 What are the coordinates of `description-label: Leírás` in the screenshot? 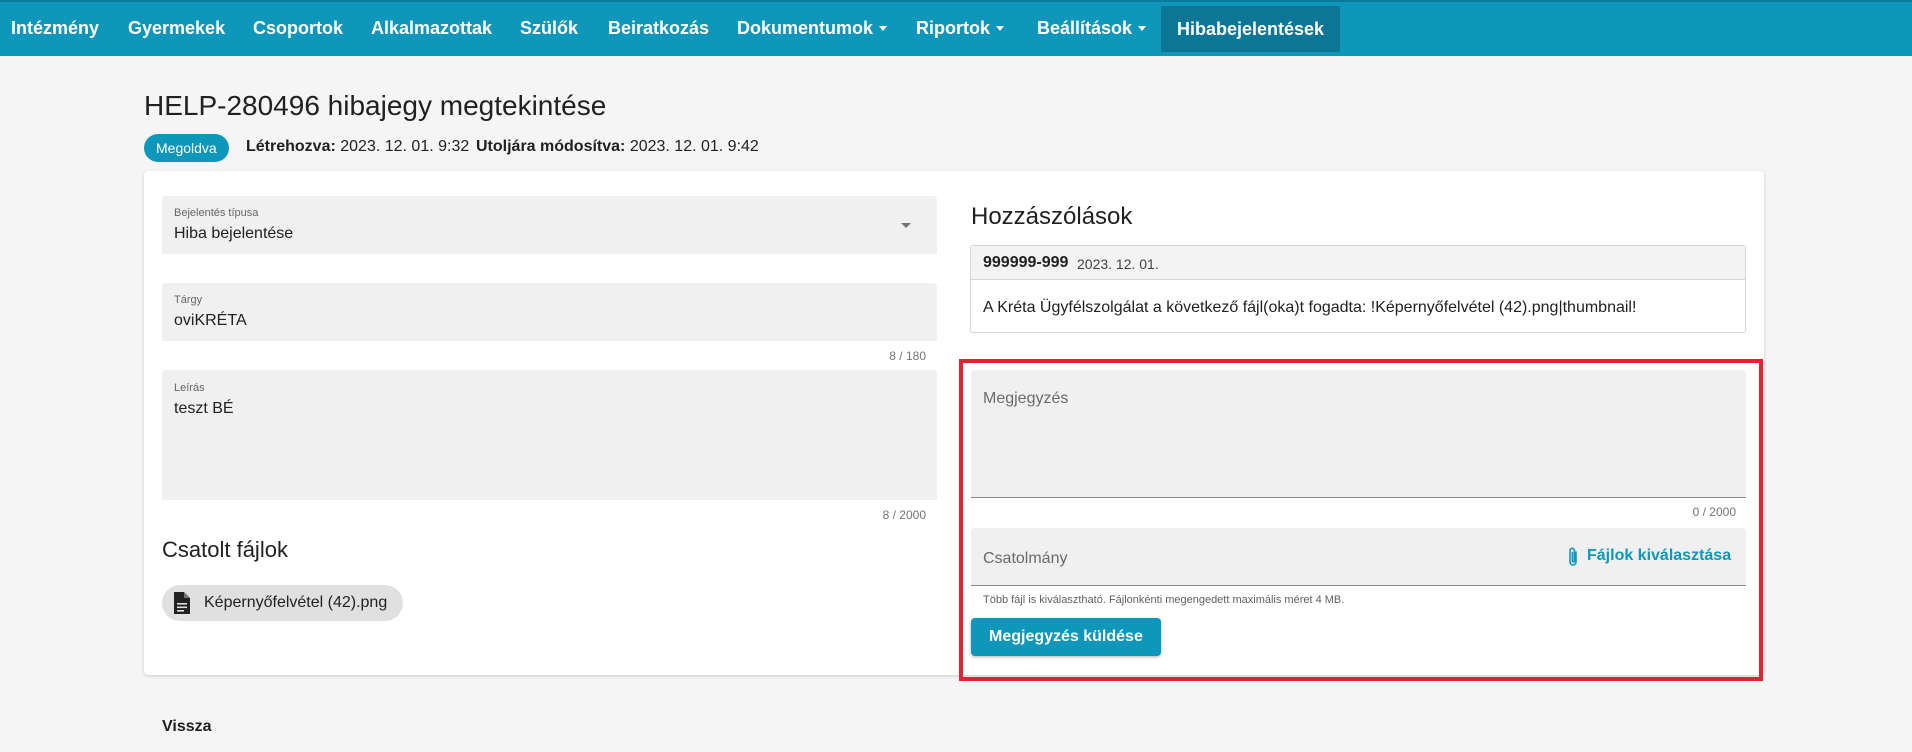 It's located at (189, 388).